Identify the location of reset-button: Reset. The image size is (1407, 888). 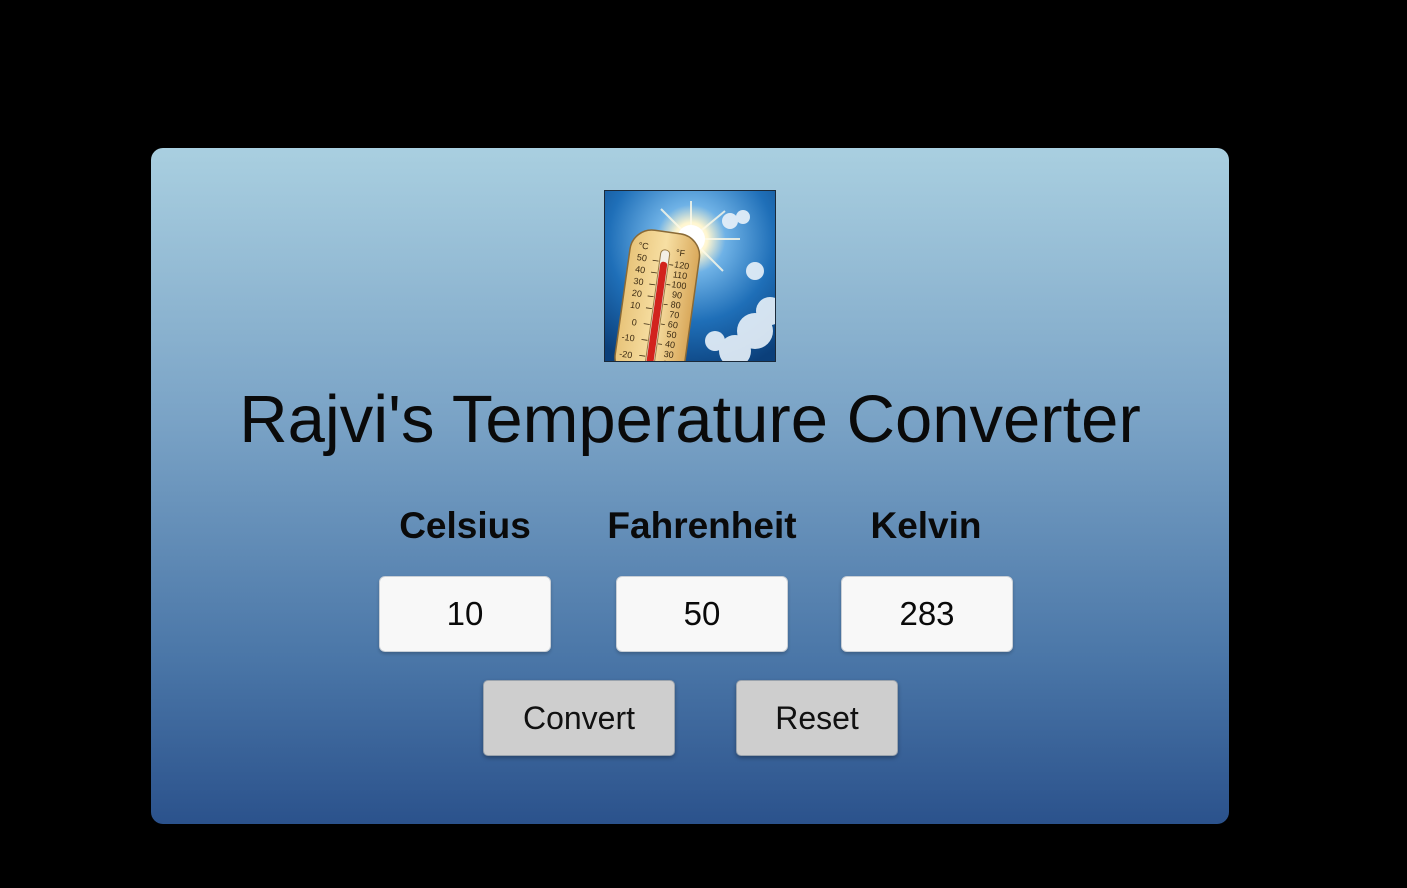
(817, 718).